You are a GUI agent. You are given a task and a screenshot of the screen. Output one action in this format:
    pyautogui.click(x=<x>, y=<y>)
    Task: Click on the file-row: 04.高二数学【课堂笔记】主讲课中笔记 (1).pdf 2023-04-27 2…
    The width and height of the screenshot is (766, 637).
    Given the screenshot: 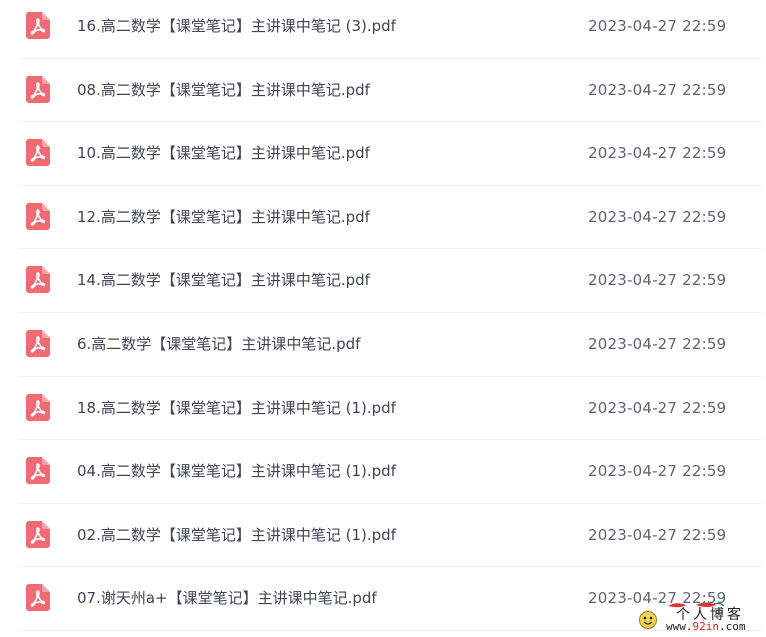 What is the action you would take?
    pyautogui.click(x=383, y=472)
    